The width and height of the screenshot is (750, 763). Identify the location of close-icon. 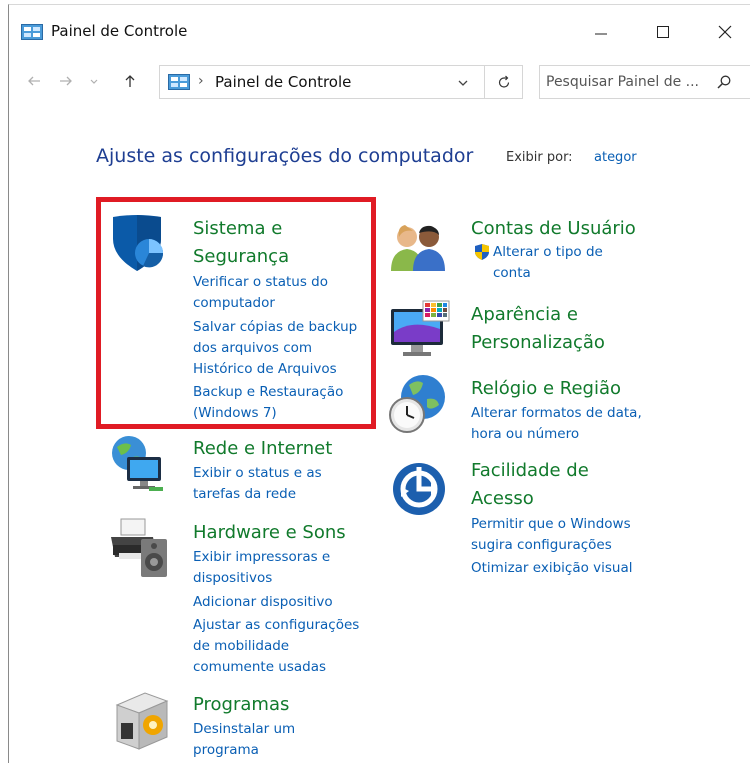
(725, 32).